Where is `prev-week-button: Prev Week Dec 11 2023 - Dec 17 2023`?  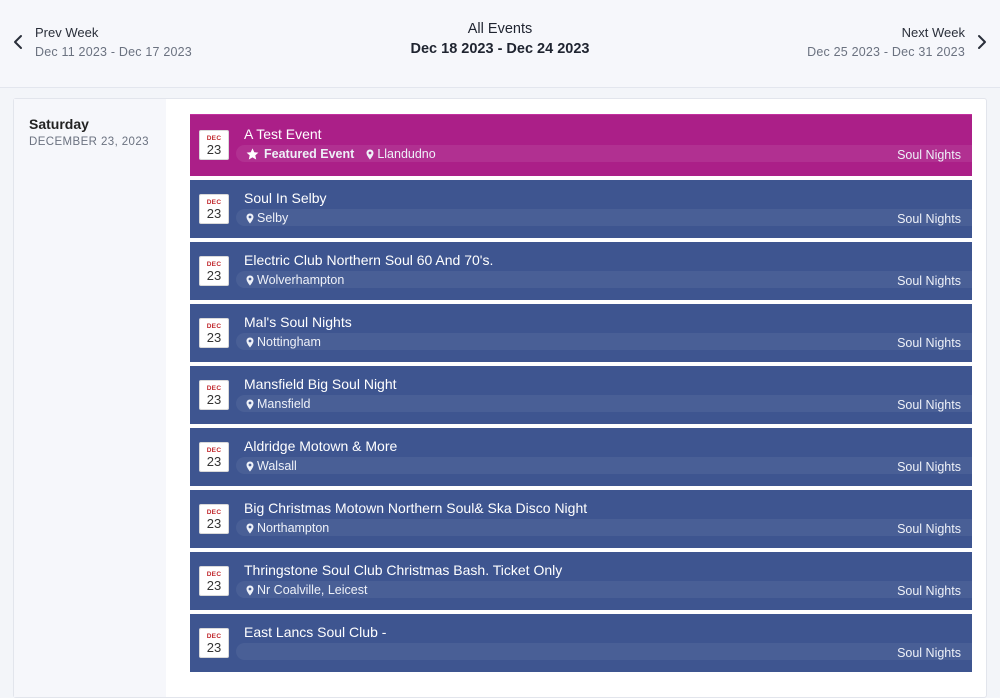
prev-week-button: Prev Week Dec 11 2023 - Dec 17 2023 is located at coordinates (101, 42).